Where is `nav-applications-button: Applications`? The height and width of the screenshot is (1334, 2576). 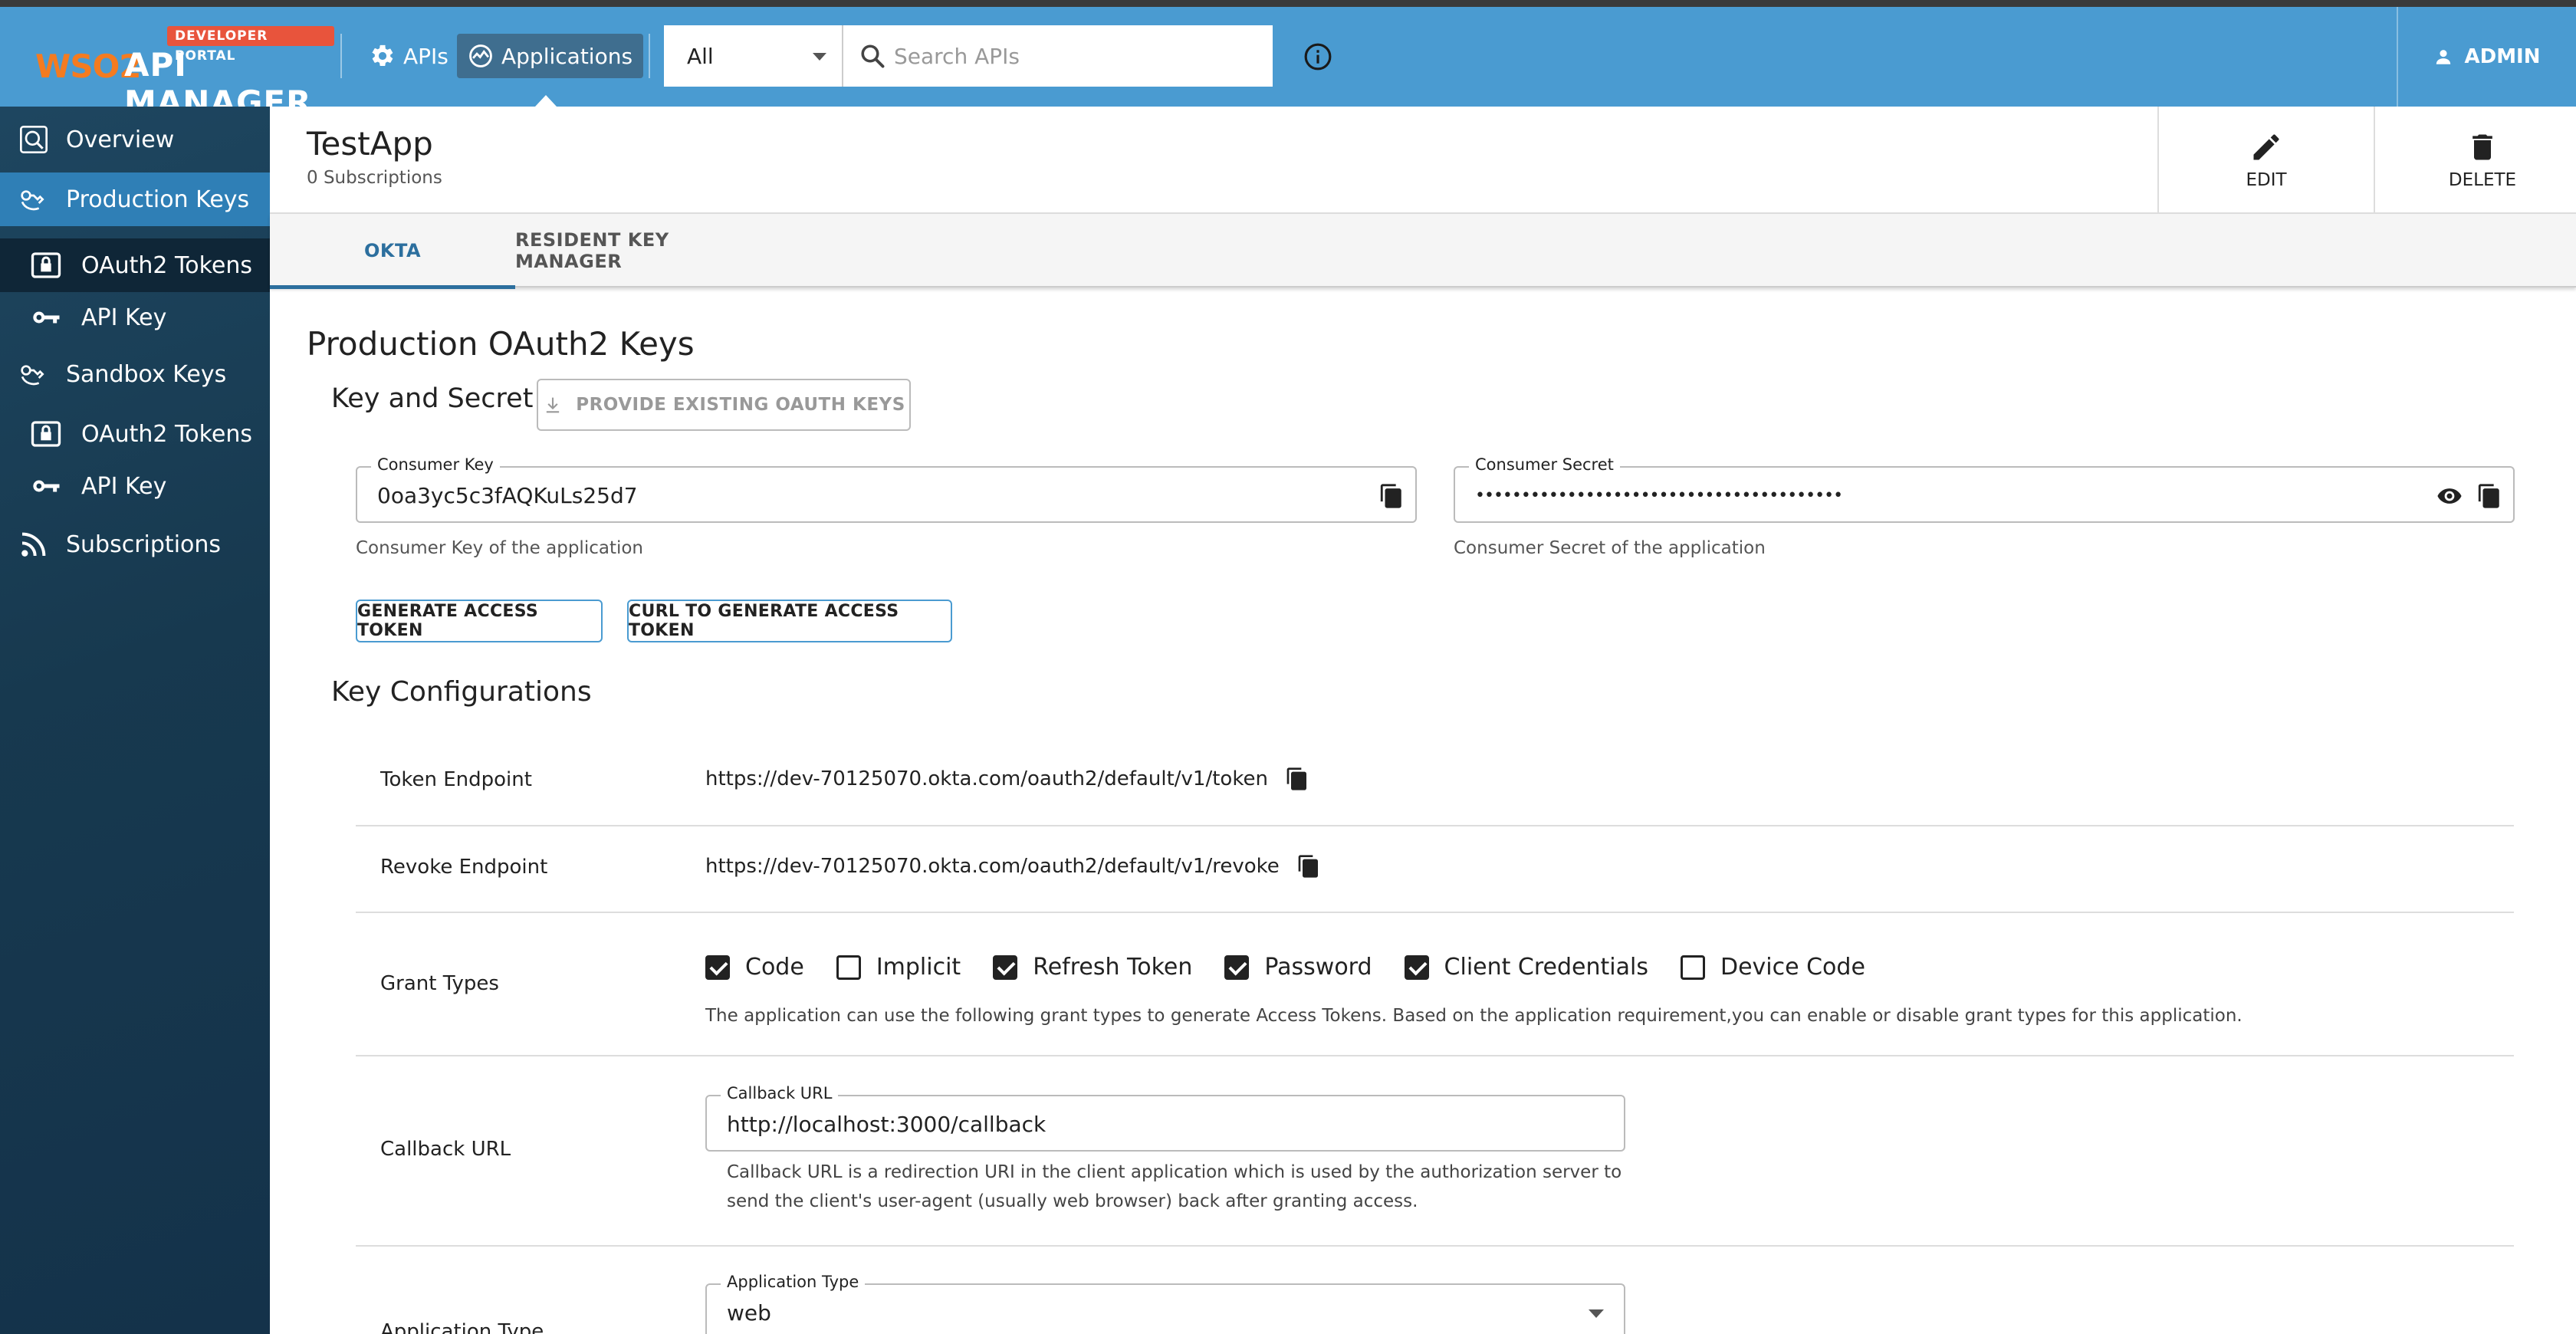
nav-applications-button: Applications is located at coordinates (551, 56).